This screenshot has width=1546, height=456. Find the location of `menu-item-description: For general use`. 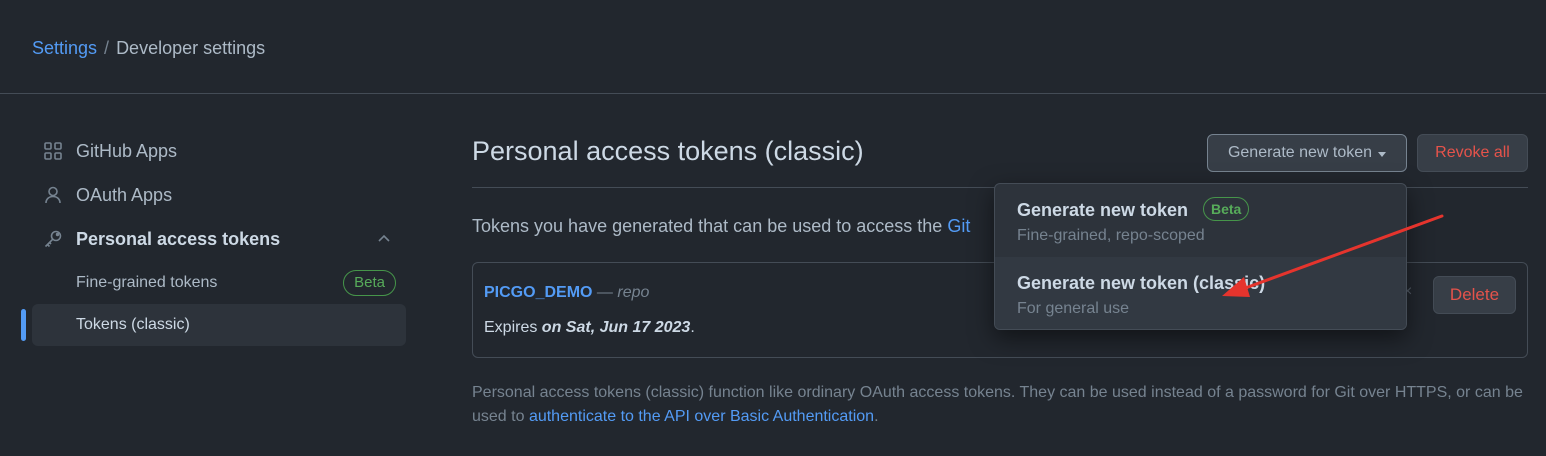

menu-item-description: For general use is located at coordinates (1073, 308).